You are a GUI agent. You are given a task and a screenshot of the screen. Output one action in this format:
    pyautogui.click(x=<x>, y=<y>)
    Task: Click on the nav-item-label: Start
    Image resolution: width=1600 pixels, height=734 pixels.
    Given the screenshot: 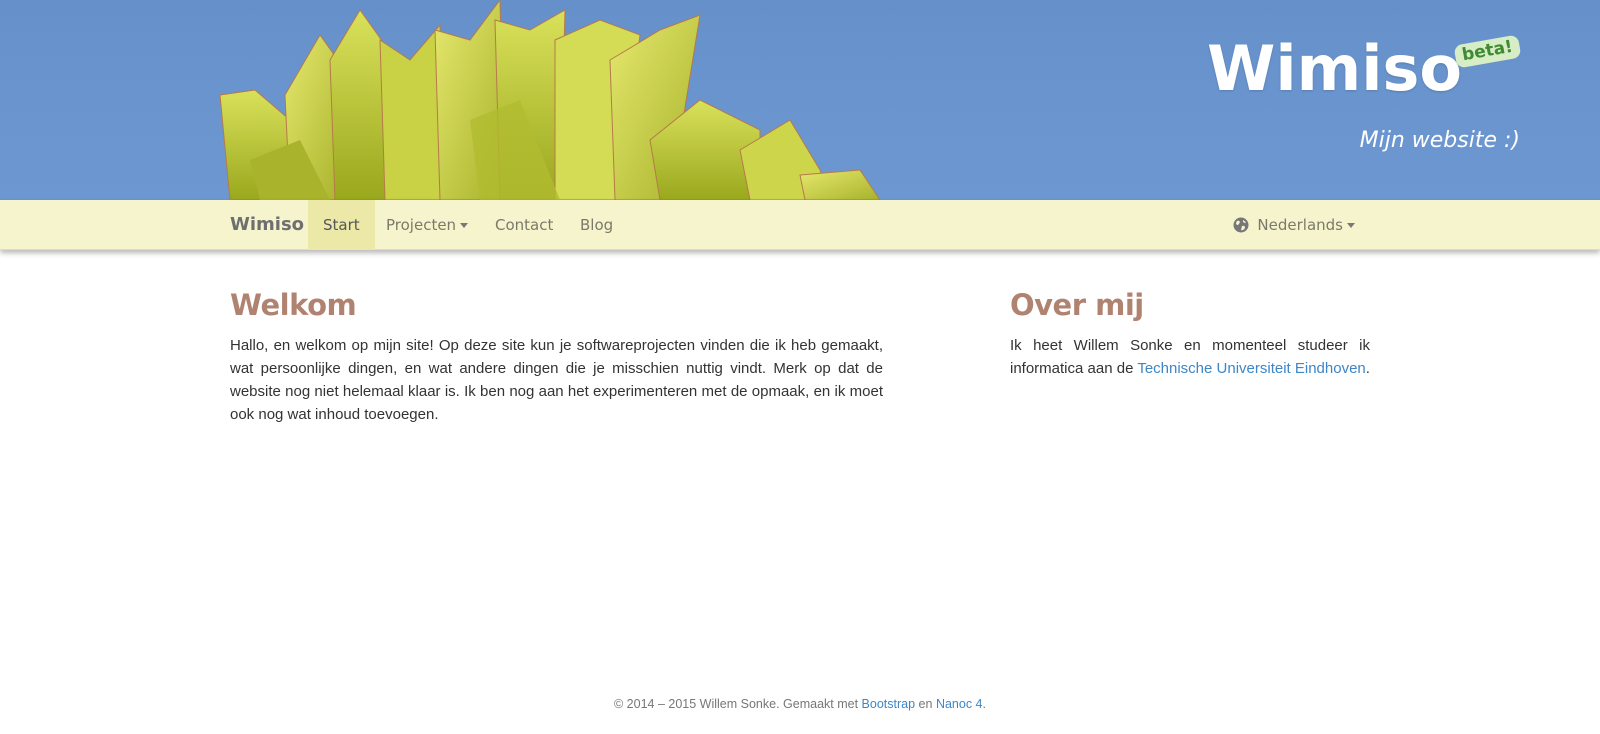 What is the action you would take?
    pyautogui.click(x=341, y=225)
    